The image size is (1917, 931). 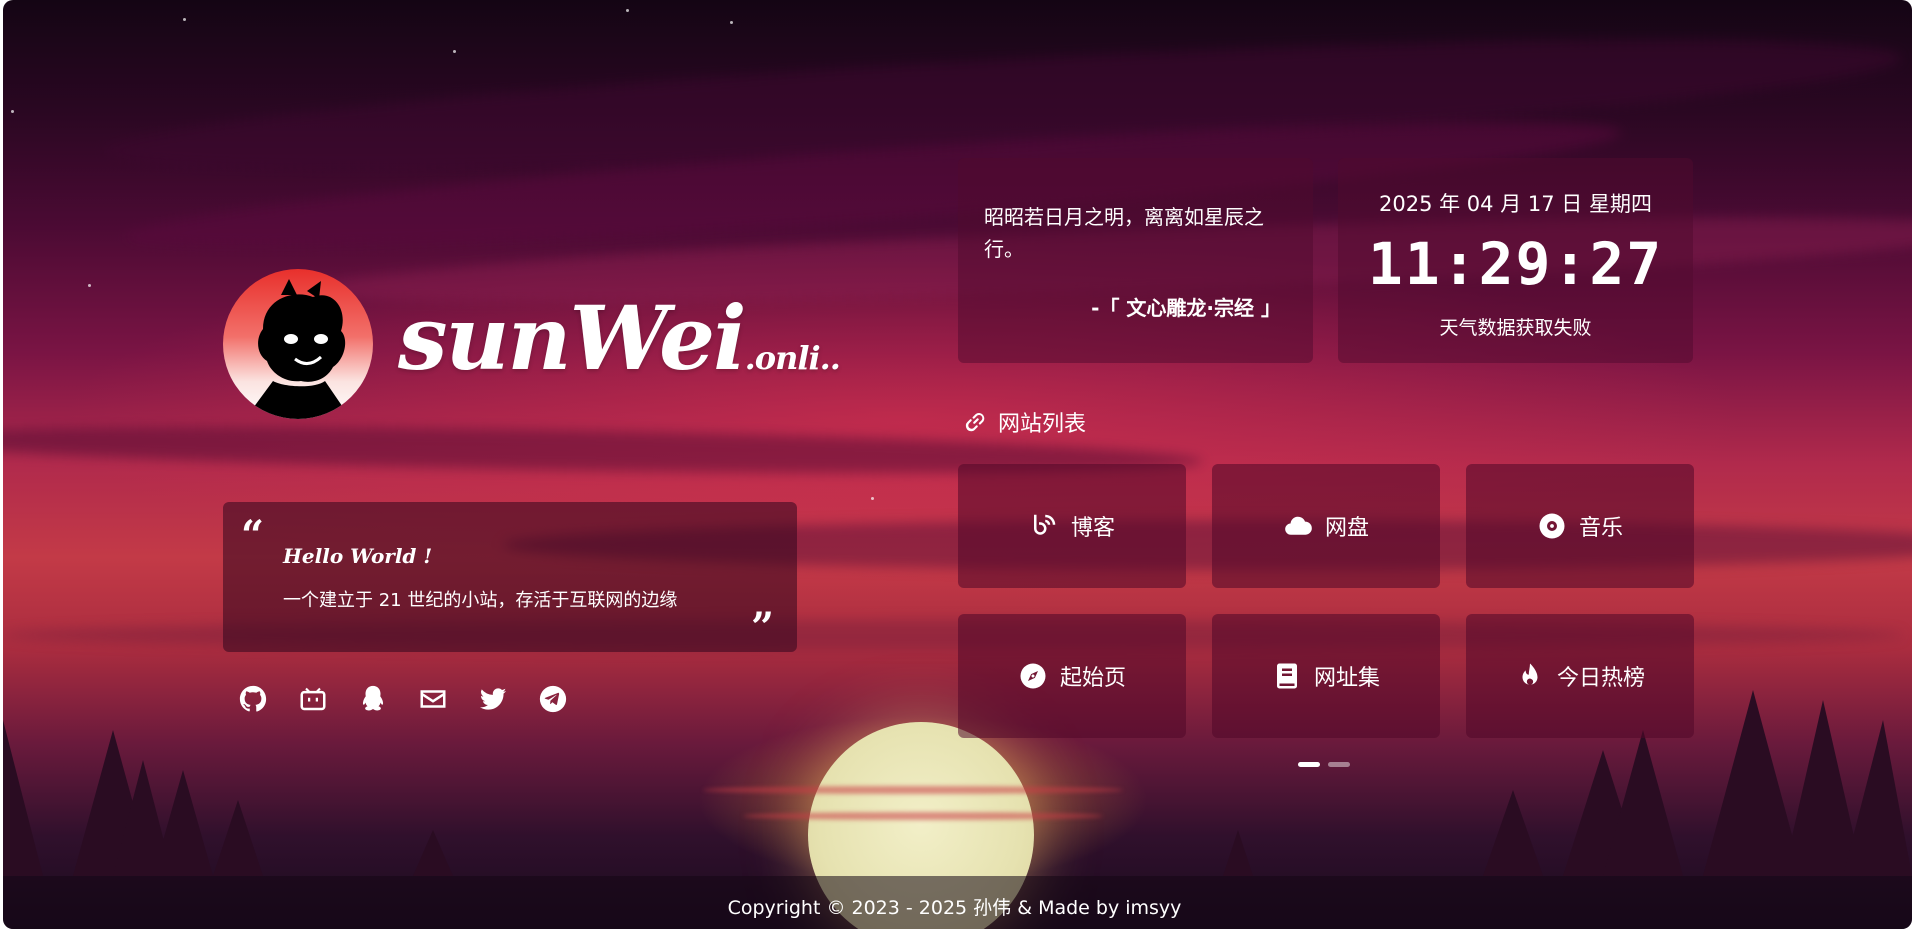 What do you see at coordinates (1286, 676) in the screenshot?
I see `book-icon` at bounding box center [1286, 676].